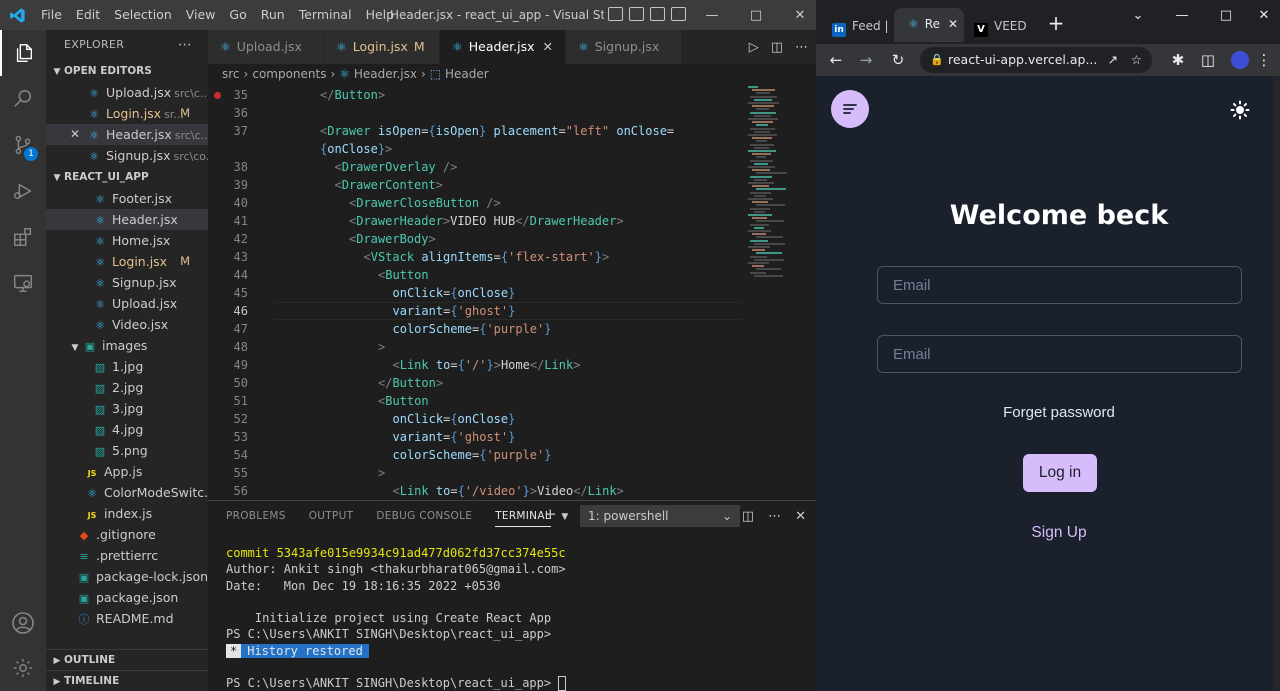 Image resolution: width=1280 pixels, height=691 pixels. I want to click on file-tree-item: ▨ 2.jpg, so click(127, 387).